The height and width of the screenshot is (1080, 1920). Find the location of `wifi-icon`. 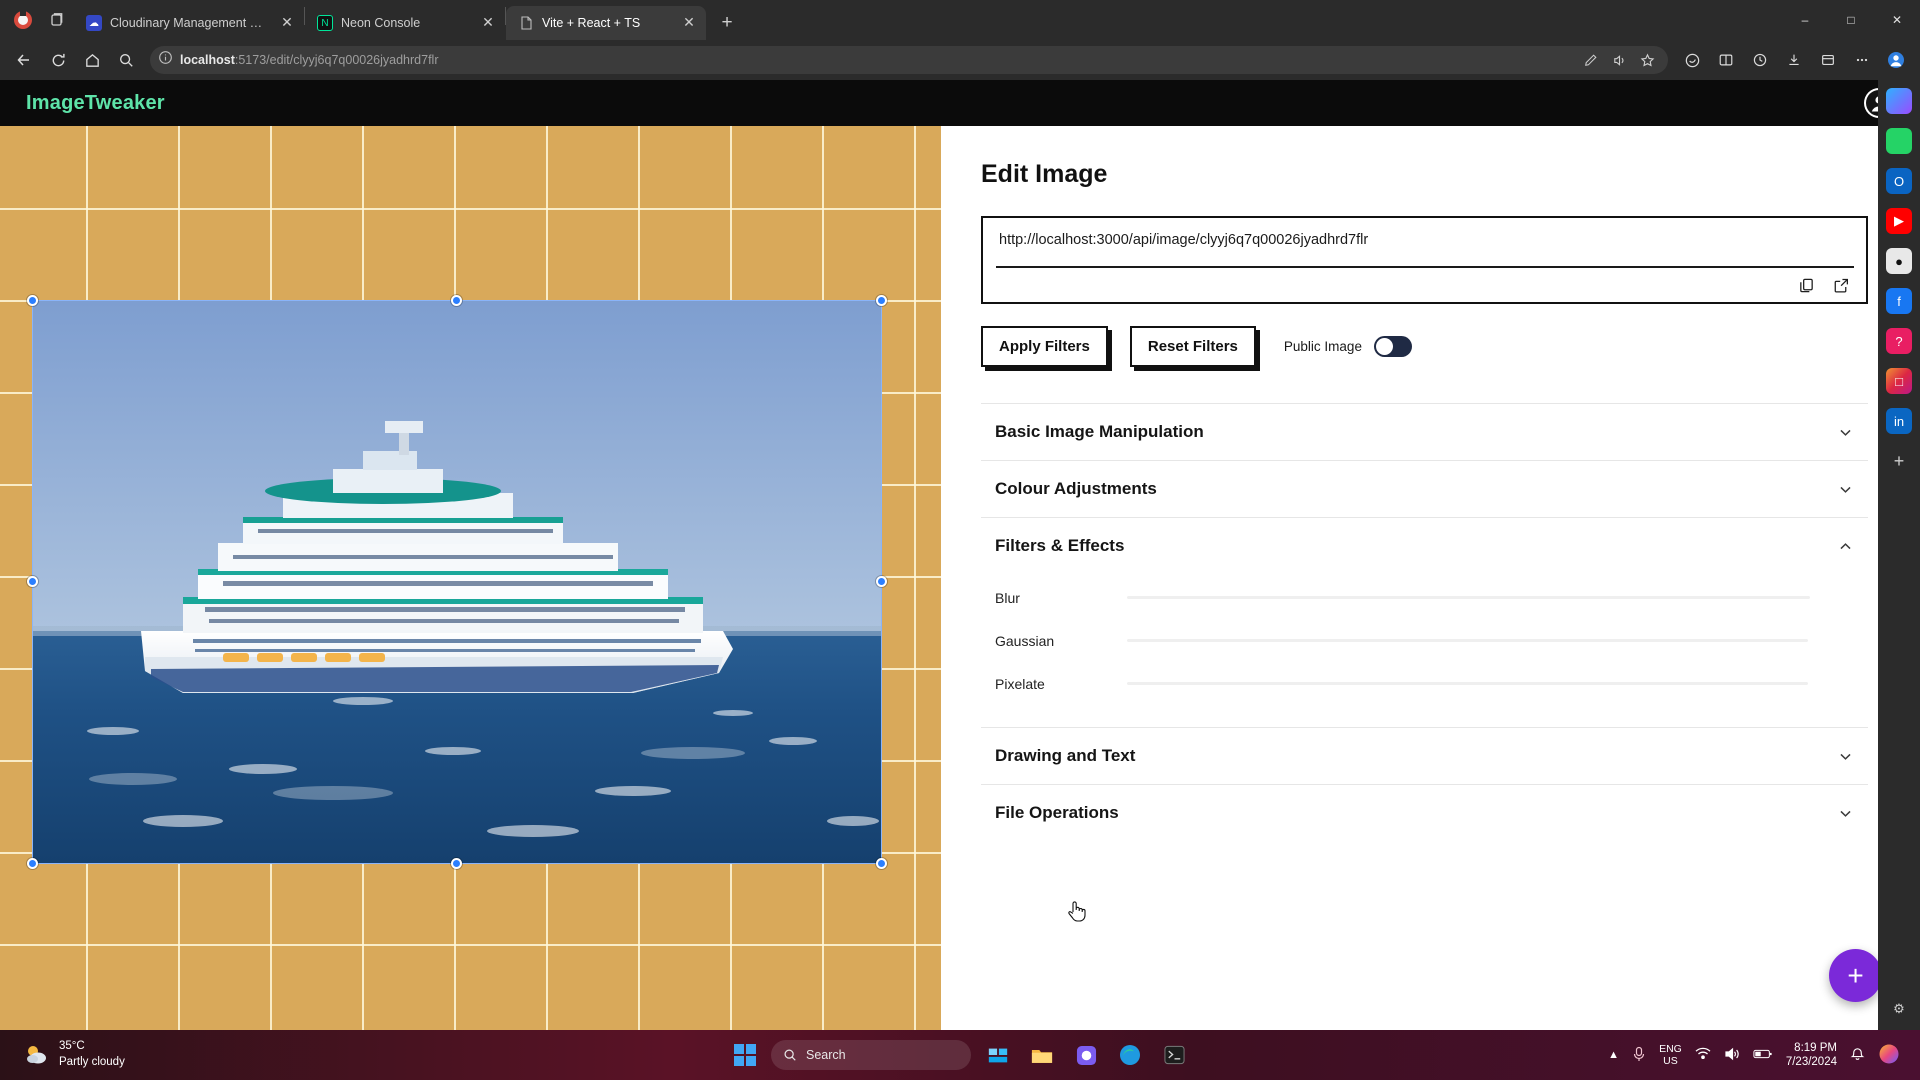

wifi-icon is located at coordinates (1703, 1055).